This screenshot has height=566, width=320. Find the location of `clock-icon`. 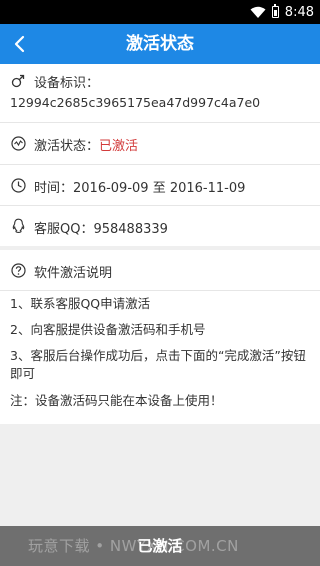

clock-icon is located at coordinates (18, 185).